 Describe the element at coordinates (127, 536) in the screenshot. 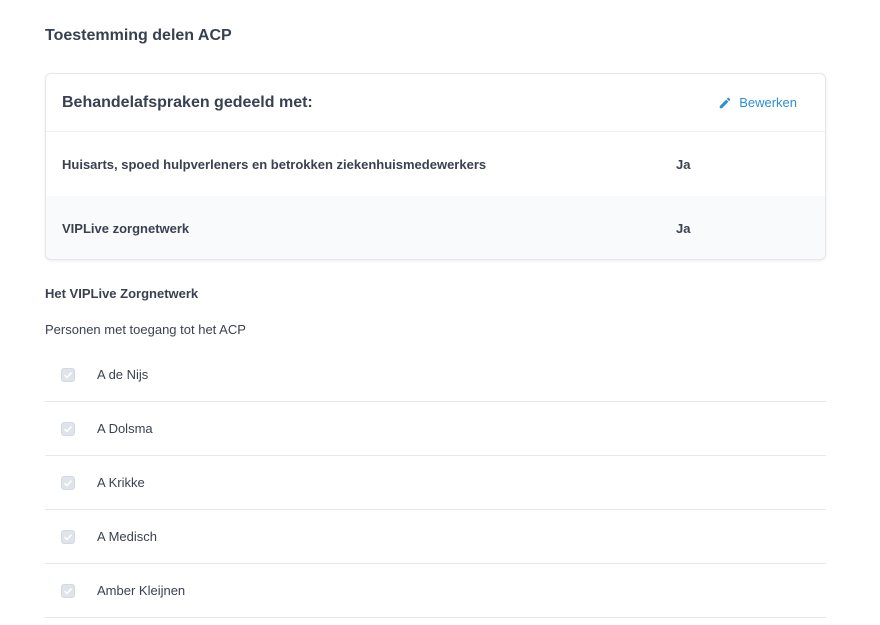

I see `person-name: A Medisch` at that location.